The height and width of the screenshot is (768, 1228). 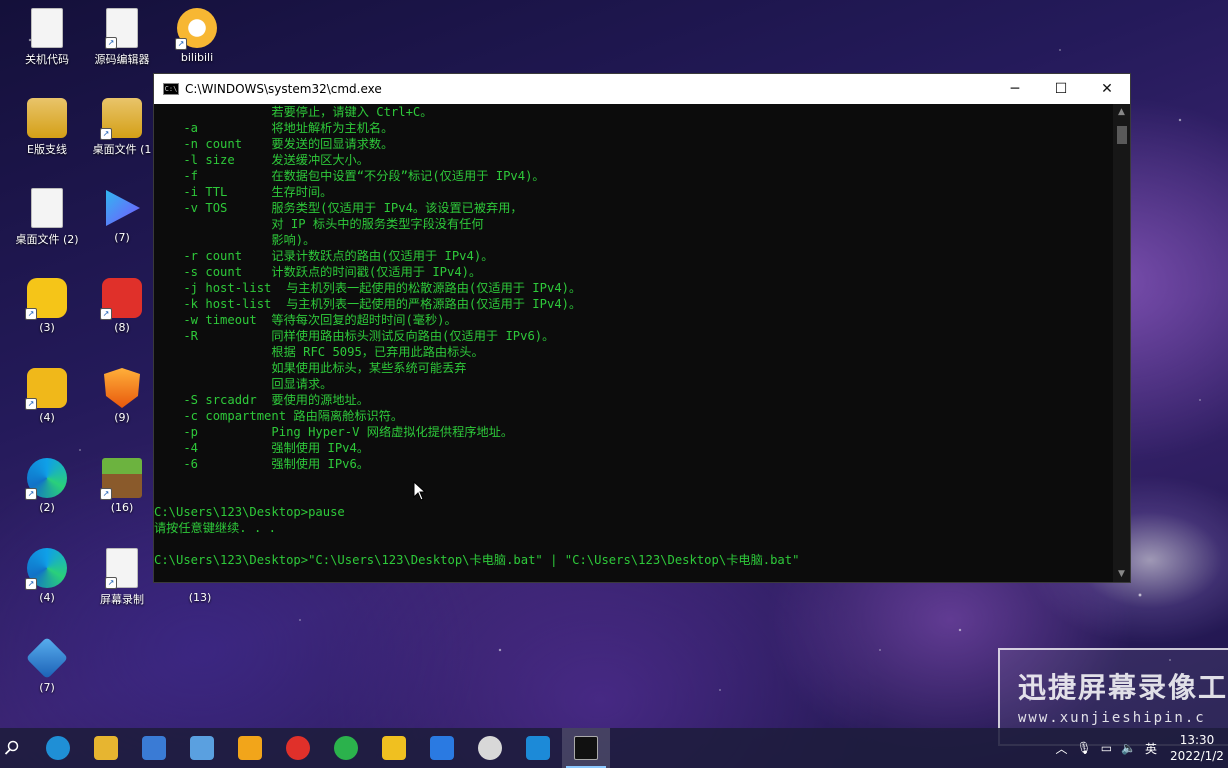 I want to click on desktop-icon-label: 源码编辑器, so click(x=122, y=59).